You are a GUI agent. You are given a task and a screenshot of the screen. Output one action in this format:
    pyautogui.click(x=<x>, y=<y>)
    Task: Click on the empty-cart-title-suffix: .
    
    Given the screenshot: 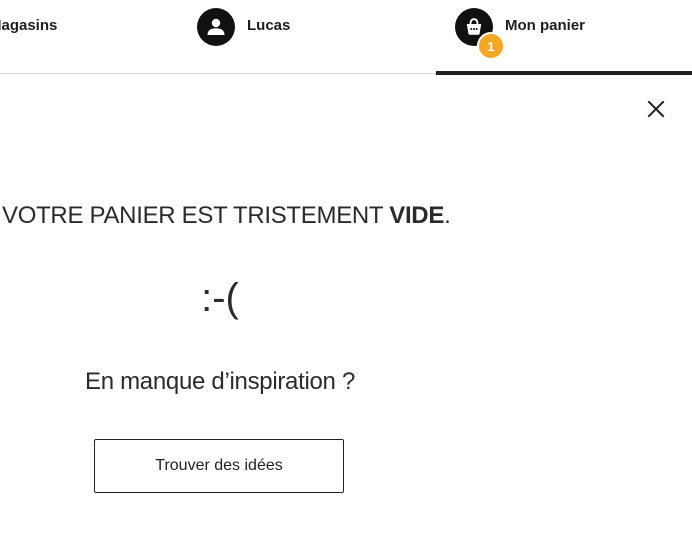 What is the action you would take?
    pyautogui.click(x=447, y=215)
    